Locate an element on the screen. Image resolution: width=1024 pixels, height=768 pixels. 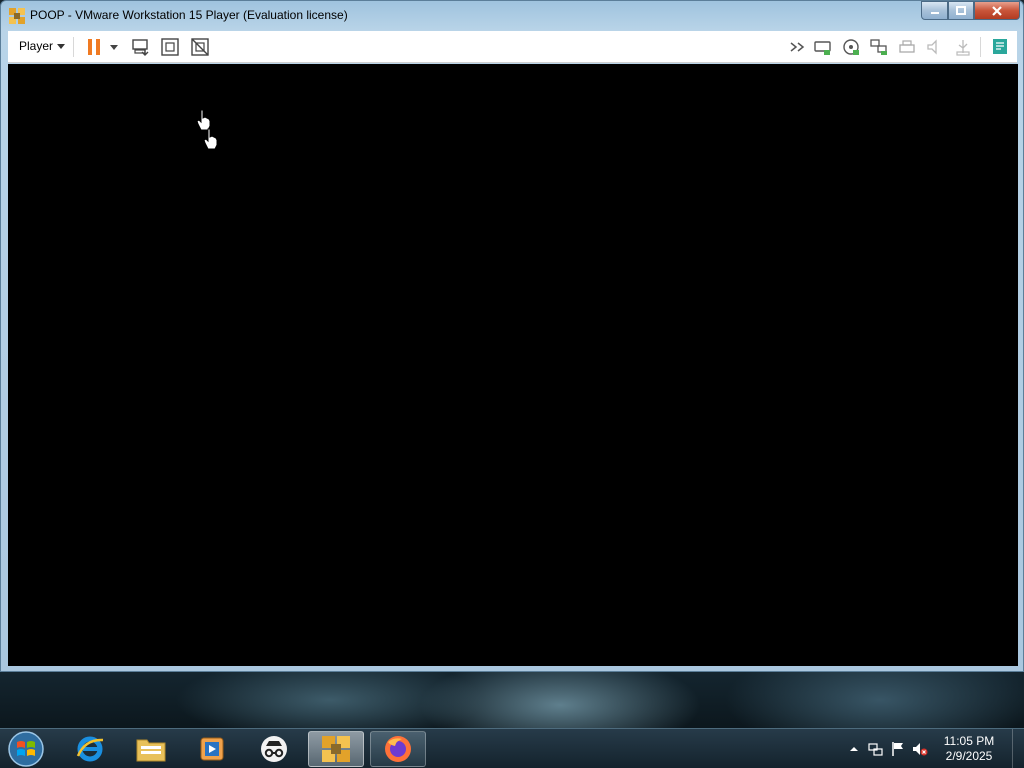
taskbar-vmware is located at coordinates (336, 749).